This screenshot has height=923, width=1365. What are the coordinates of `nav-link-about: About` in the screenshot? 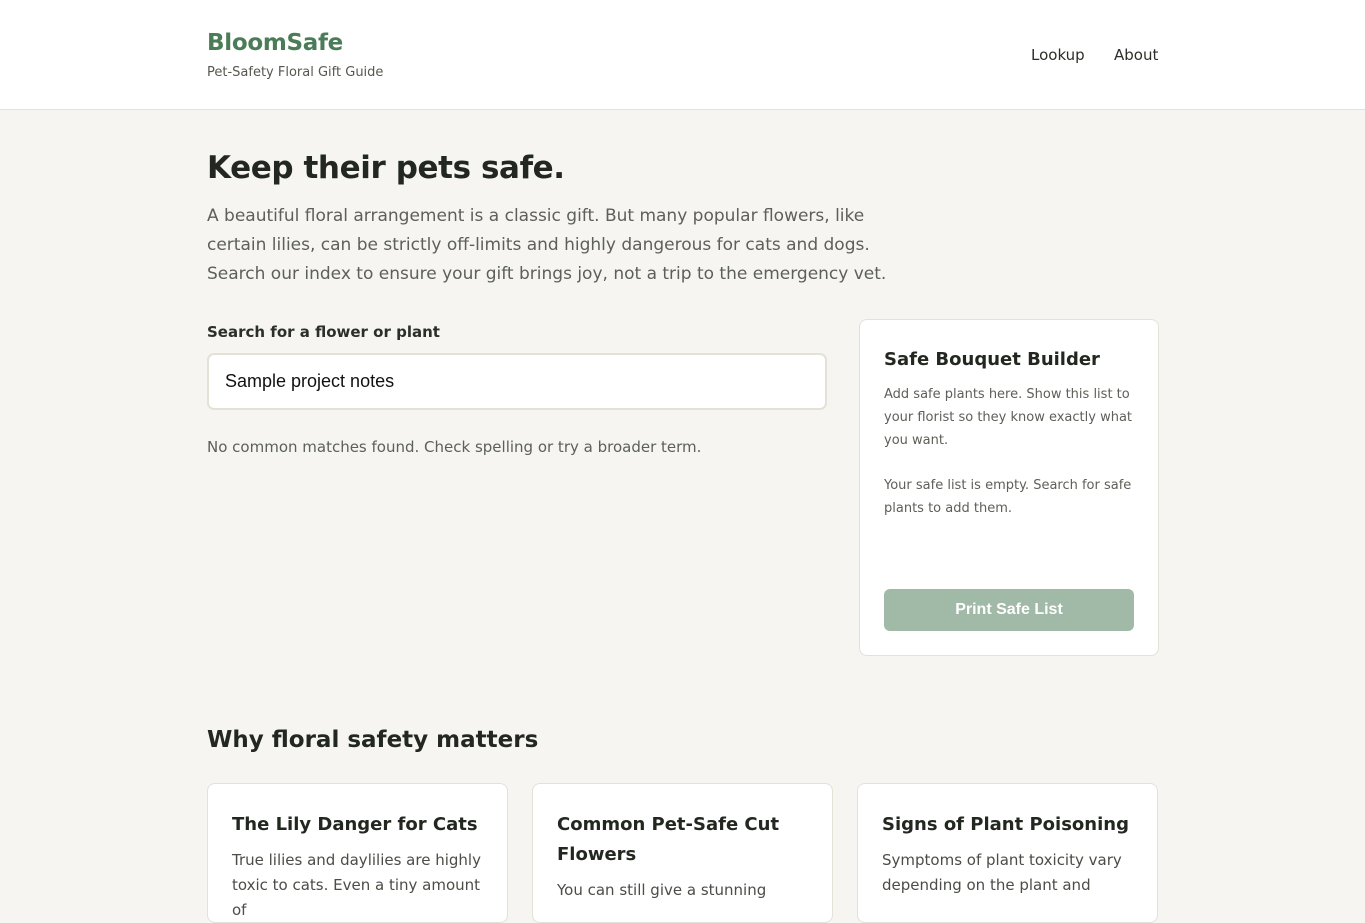 It's located at (1136, 55).